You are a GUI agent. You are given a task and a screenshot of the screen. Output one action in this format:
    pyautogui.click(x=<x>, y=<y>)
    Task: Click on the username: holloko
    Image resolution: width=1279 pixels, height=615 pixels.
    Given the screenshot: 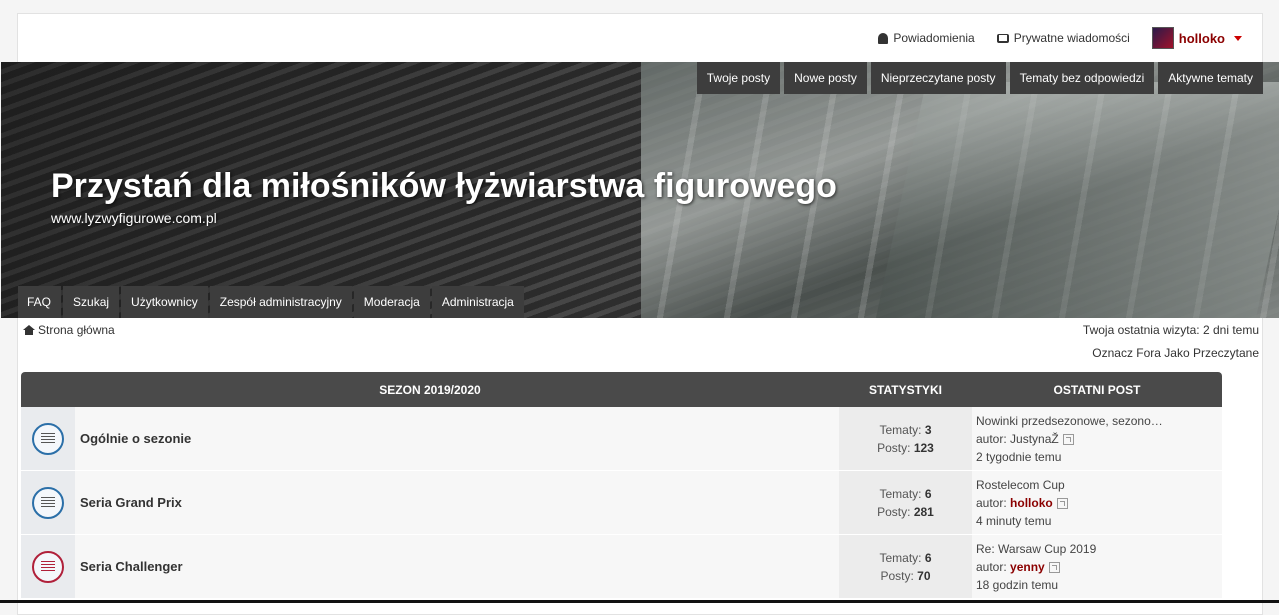 What is the action you would take?
    pyautogui.click(x=1201, y=38)
    